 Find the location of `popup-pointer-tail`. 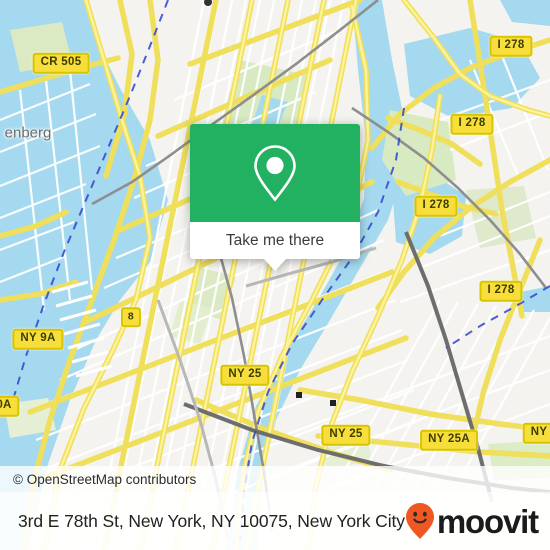

popup-pointer-tail is located at coordinates (275, 265).